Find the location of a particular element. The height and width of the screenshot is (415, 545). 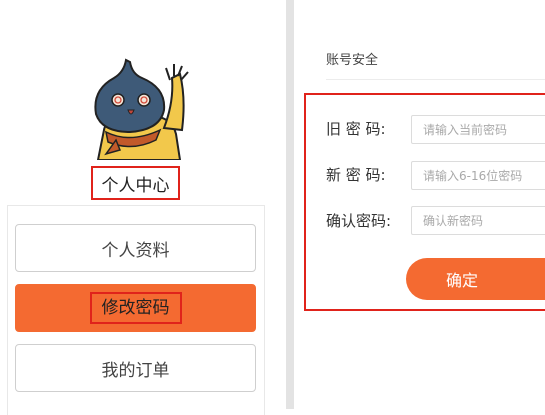

sidebar-item-label: 我的订单 is located at coordinates (135, 370).